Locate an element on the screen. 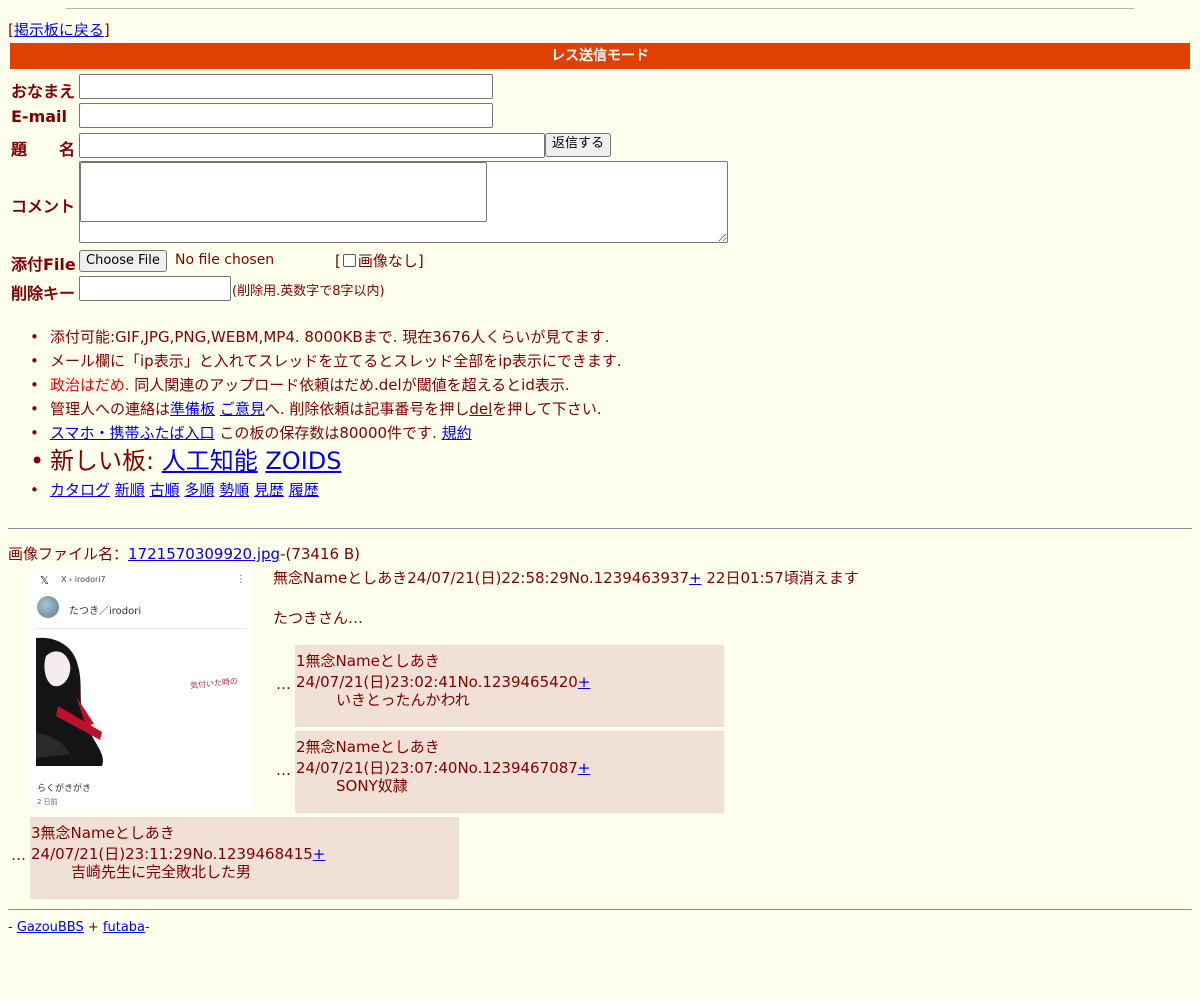 The image size is (1200, 1000). reply-body: SONY奴隷 is located at coordinates (372, 786).